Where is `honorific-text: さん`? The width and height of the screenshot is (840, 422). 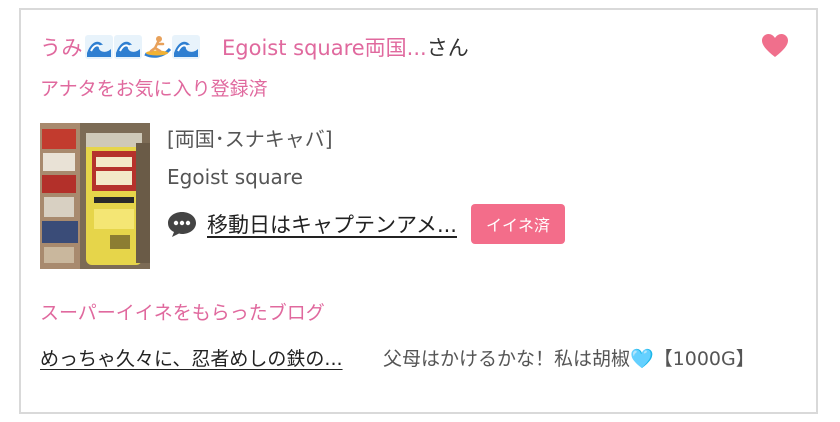
honorific-text: さん is located at coordinates (447, 48).